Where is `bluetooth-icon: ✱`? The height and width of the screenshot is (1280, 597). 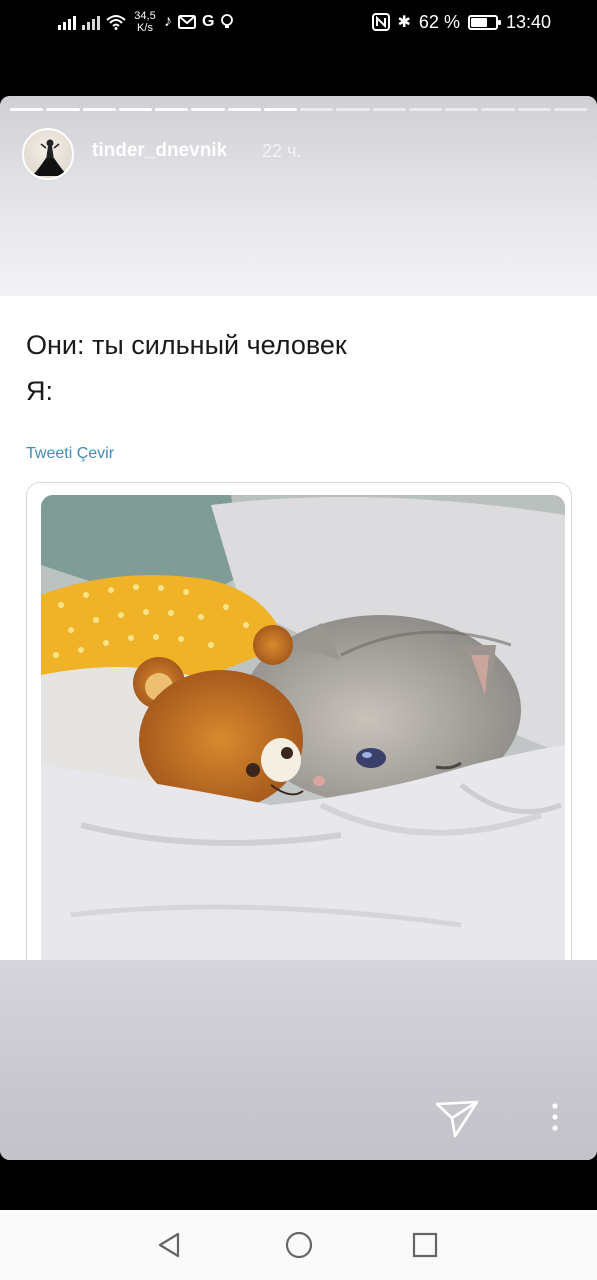 bluetooth-icon: ✱ is located at coordinates (404, 22).